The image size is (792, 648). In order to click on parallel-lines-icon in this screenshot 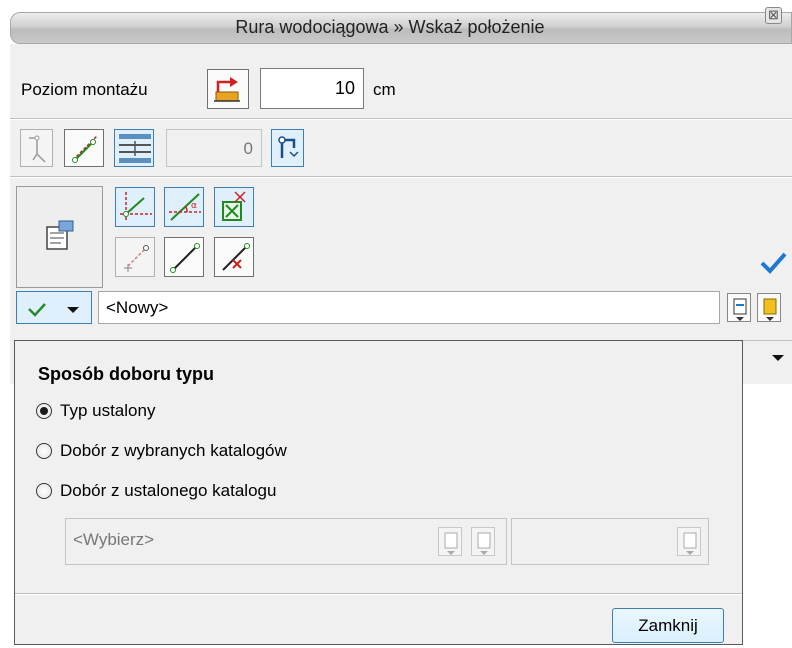, I will do `click(135, 148)`.